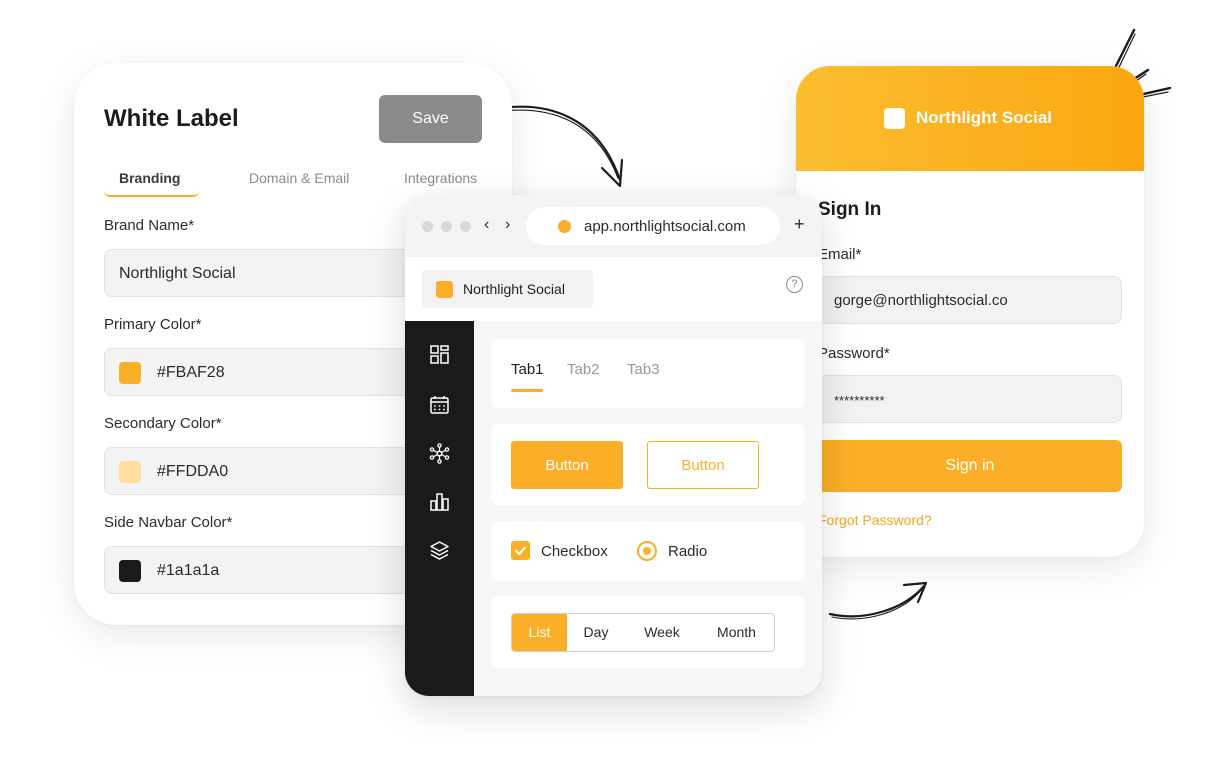  I want to click on browser-toolbar: ‹ › app.northlightsocial.com +, so click(613, 226).